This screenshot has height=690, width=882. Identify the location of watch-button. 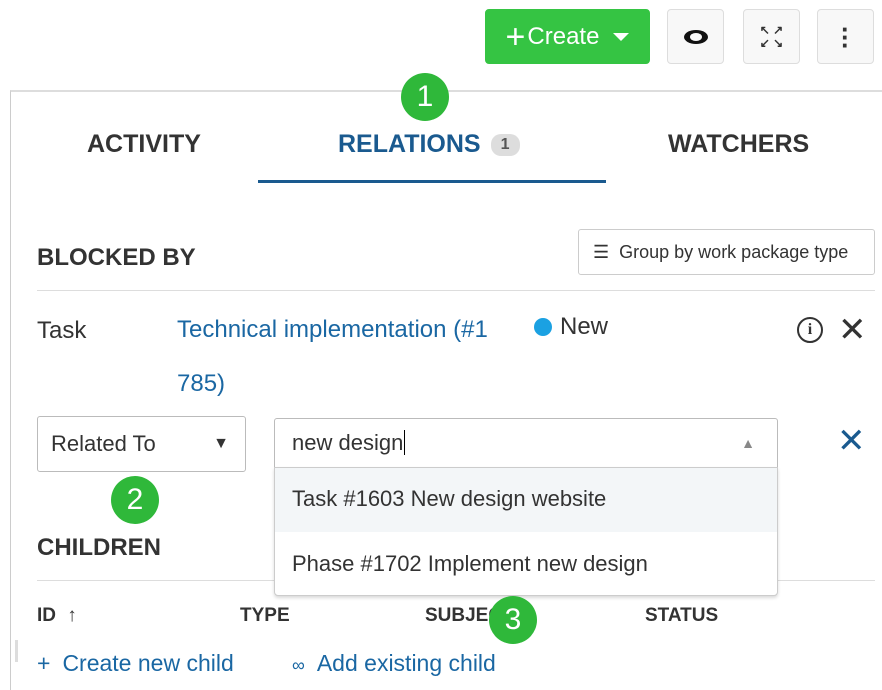
(695, 36).